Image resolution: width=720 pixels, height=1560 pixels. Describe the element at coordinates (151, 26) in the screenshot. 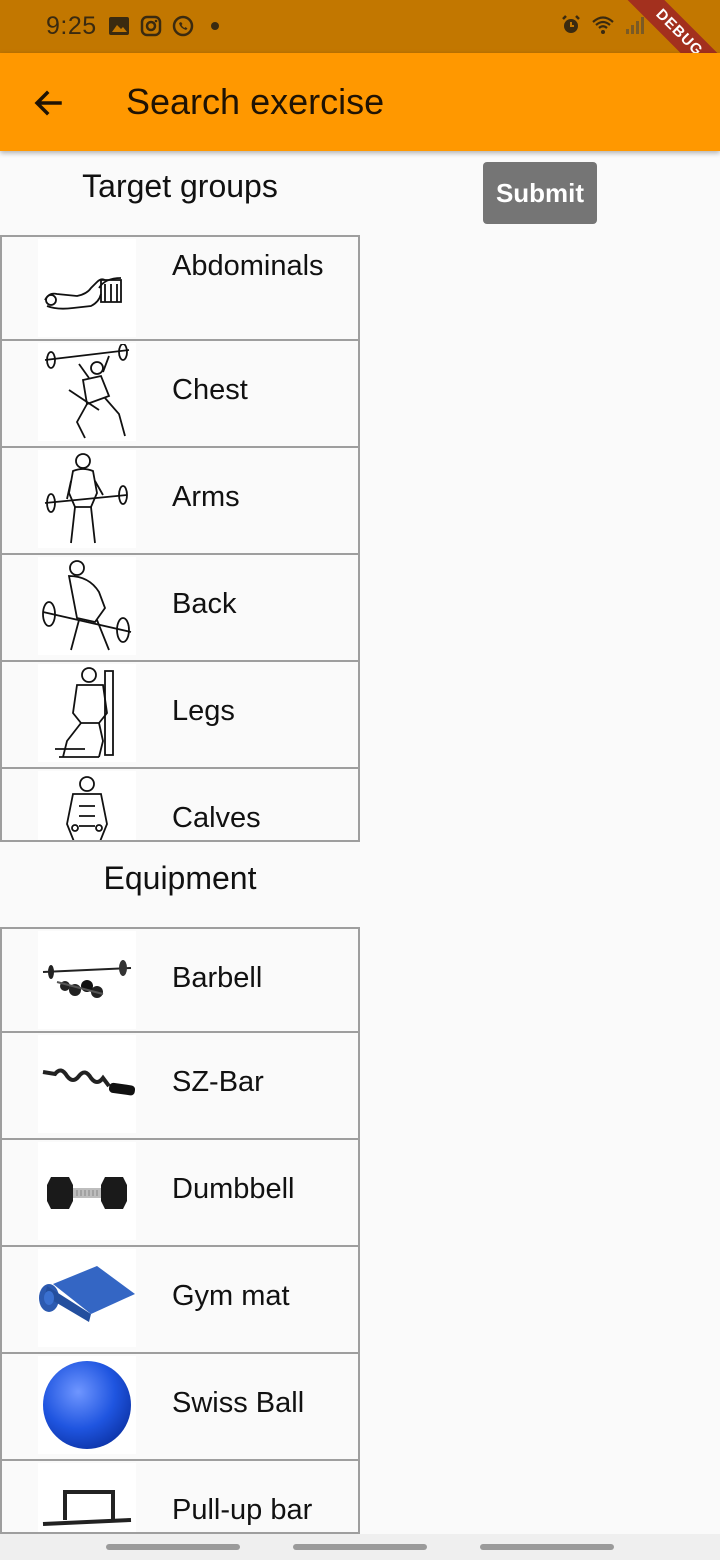

I see `instagram-icon` at that location.